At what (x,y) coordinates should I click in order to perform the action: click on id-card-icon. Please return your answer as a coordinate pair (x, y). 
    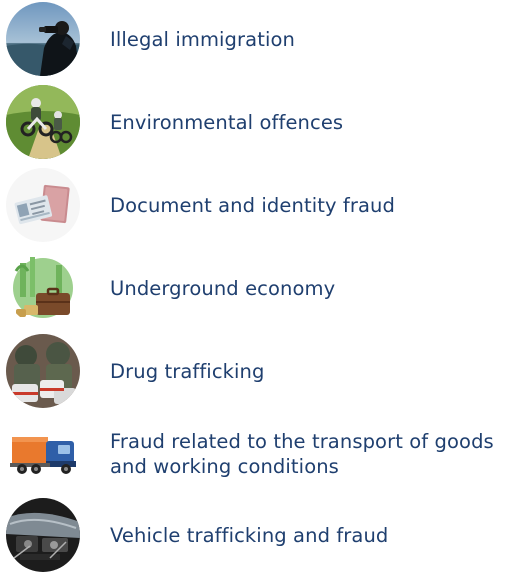
    Looking at the image, I should click on (43, 205).